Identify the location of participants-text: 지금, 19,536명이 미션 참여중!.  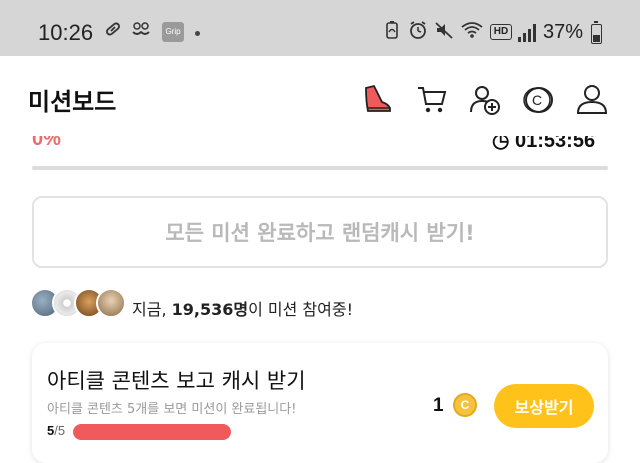
(242, 308).